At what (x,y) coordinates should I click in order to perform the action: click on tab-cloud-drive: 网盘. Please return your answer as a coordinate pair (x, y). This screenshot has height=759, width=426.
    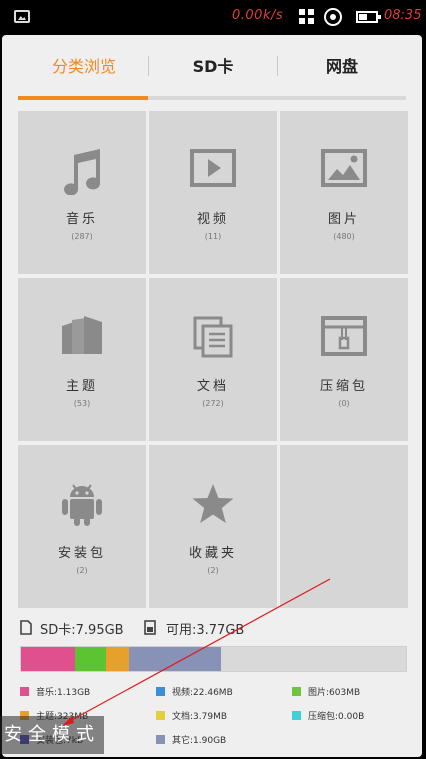
    Looking at the image, I should click on (342, 67).